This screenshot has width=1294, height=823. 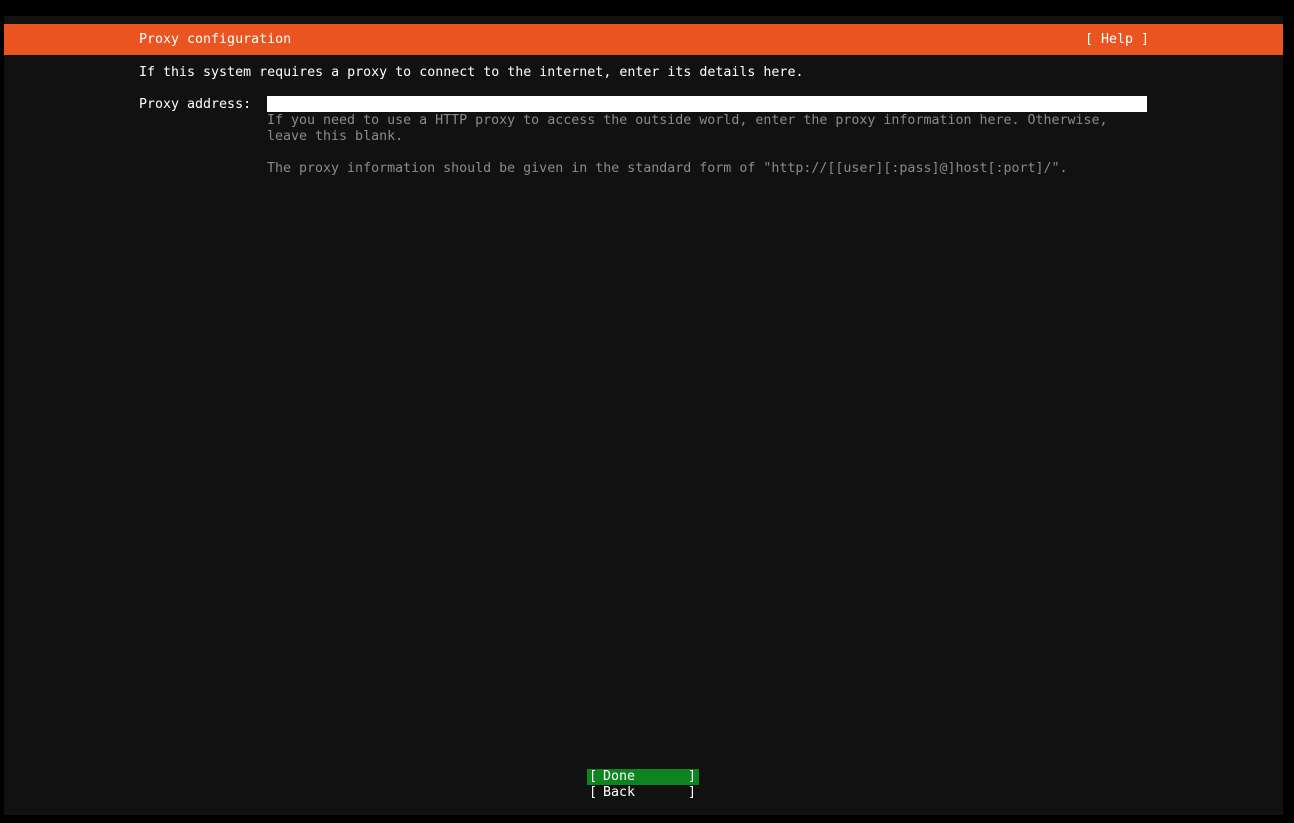 I want to click on help-button: [ Help ], so click(x=1117, y=40).